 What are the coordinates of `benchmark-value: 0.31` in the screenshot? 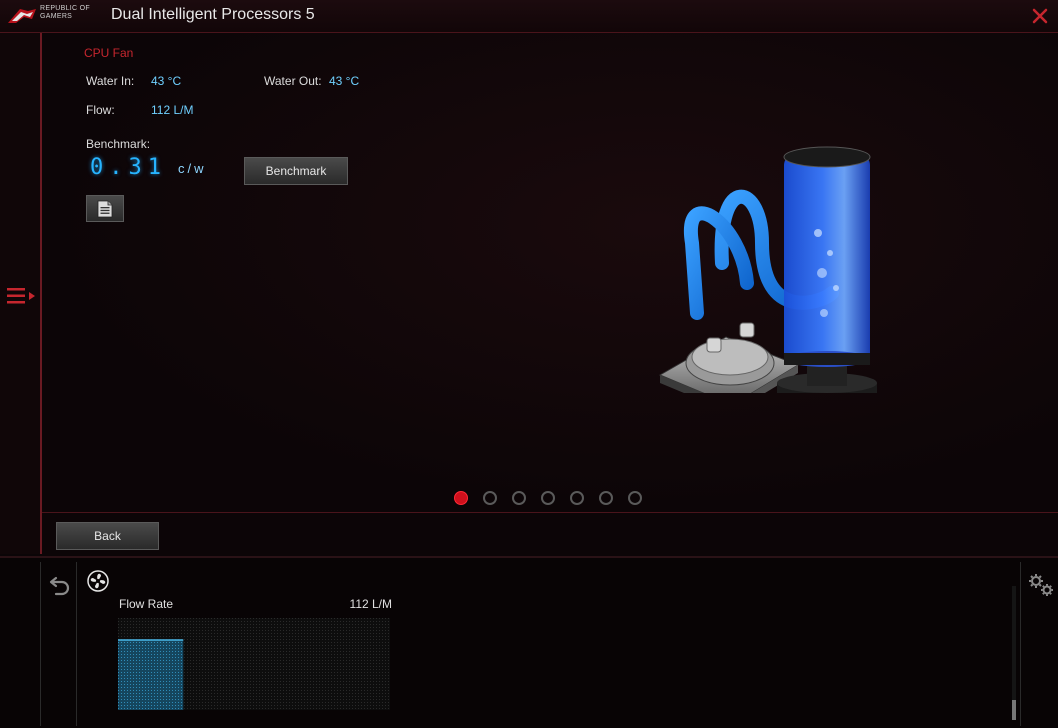 It's located at (128, 167).